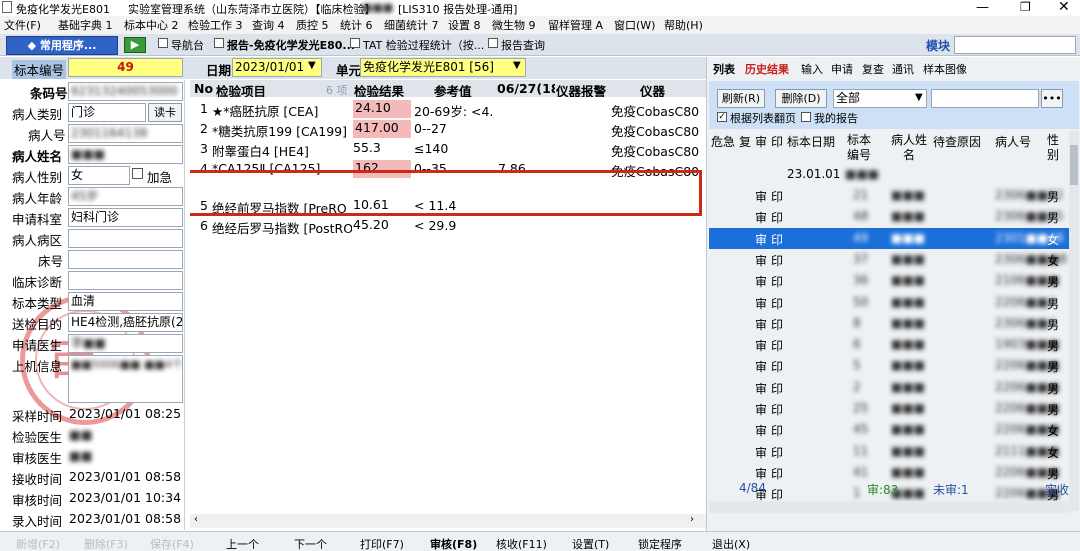 This screenshot has width=1080, height=551. What do you see at coordinates (187, 45) in the screenshot?
I see `nav-label: 导航台` at bounding box center [187, 45].